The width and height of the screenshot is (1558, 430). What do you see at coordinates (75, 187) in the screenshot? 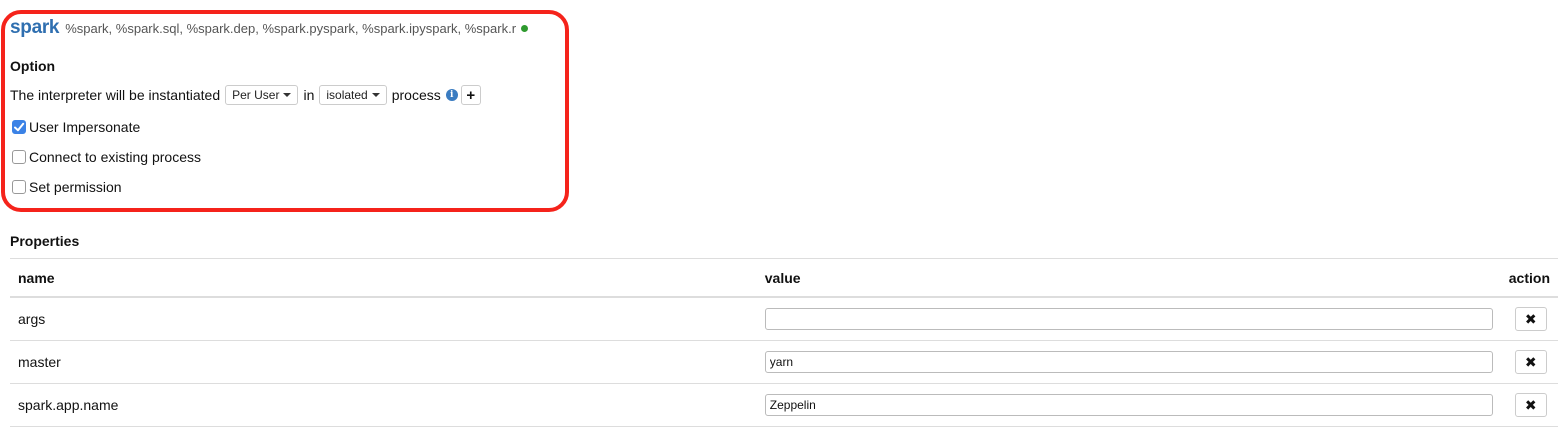
I see `checkbox-label: Set permission` at bounding box center [75, 187].